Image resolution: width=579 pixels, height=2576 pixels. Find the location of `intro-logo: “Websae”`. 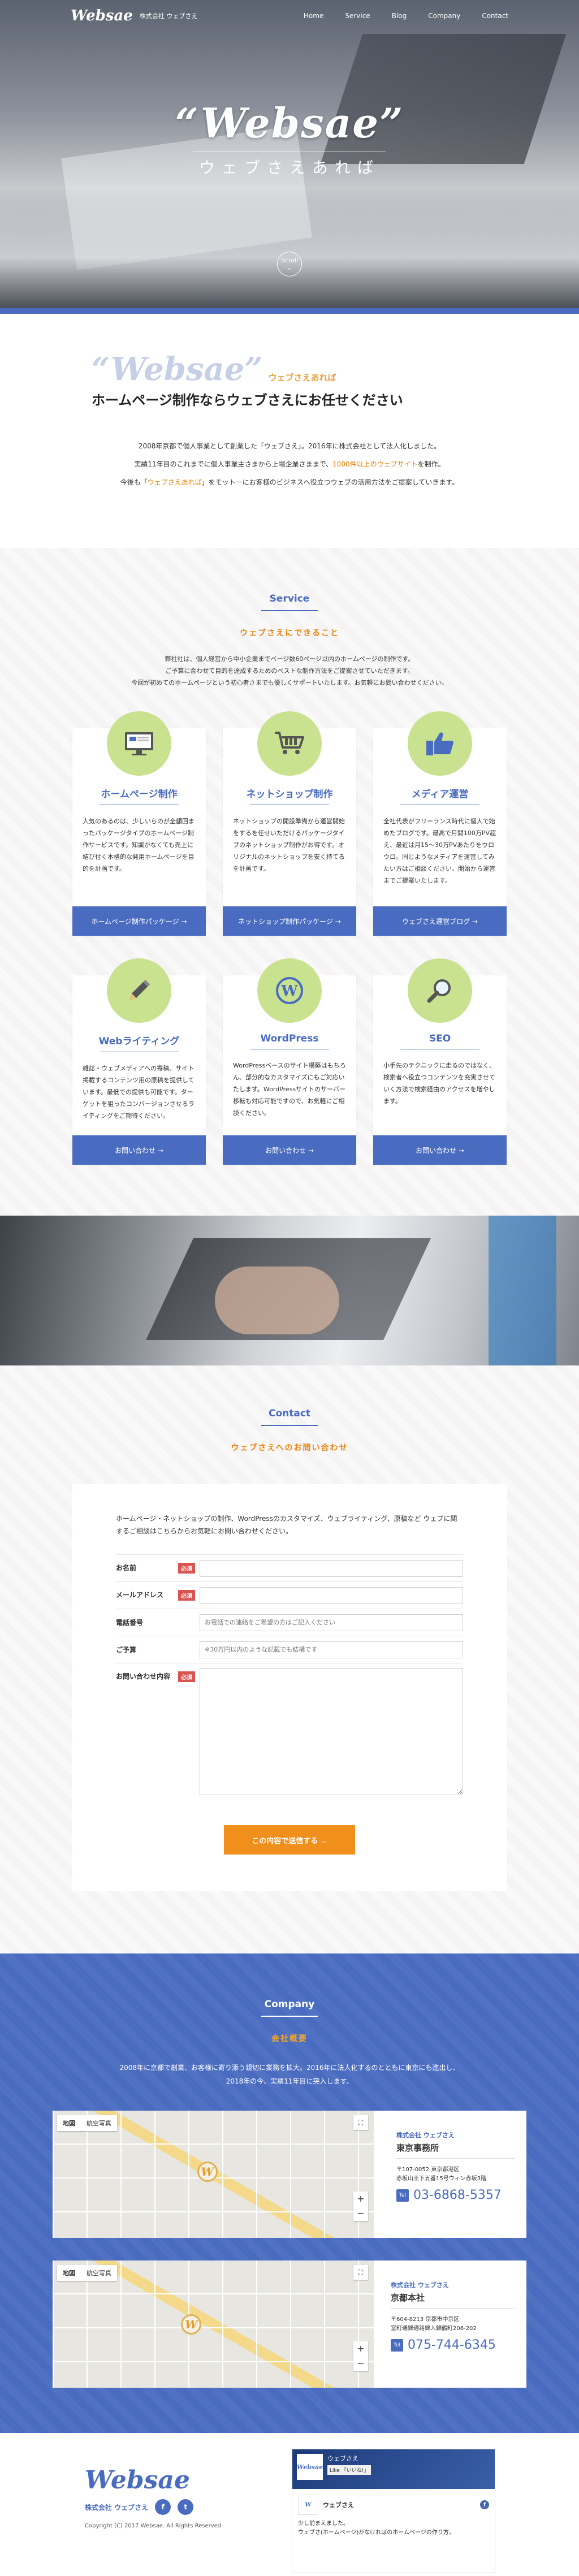

intro-logo: “Websae” is located at coordinates (177, 369).